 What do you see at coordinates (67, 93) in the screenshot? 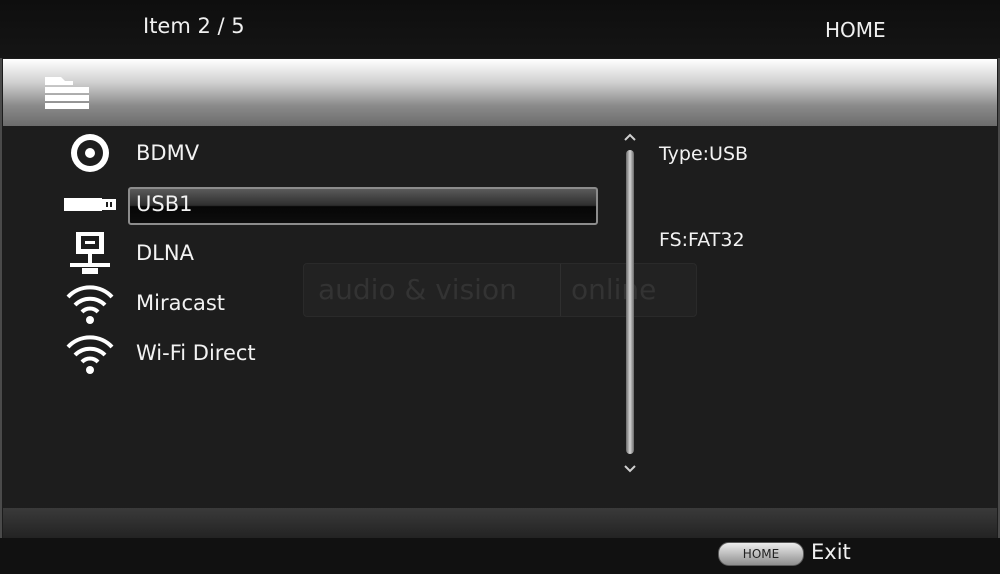
I see `folder-icon` at bounding box center [67, 93].